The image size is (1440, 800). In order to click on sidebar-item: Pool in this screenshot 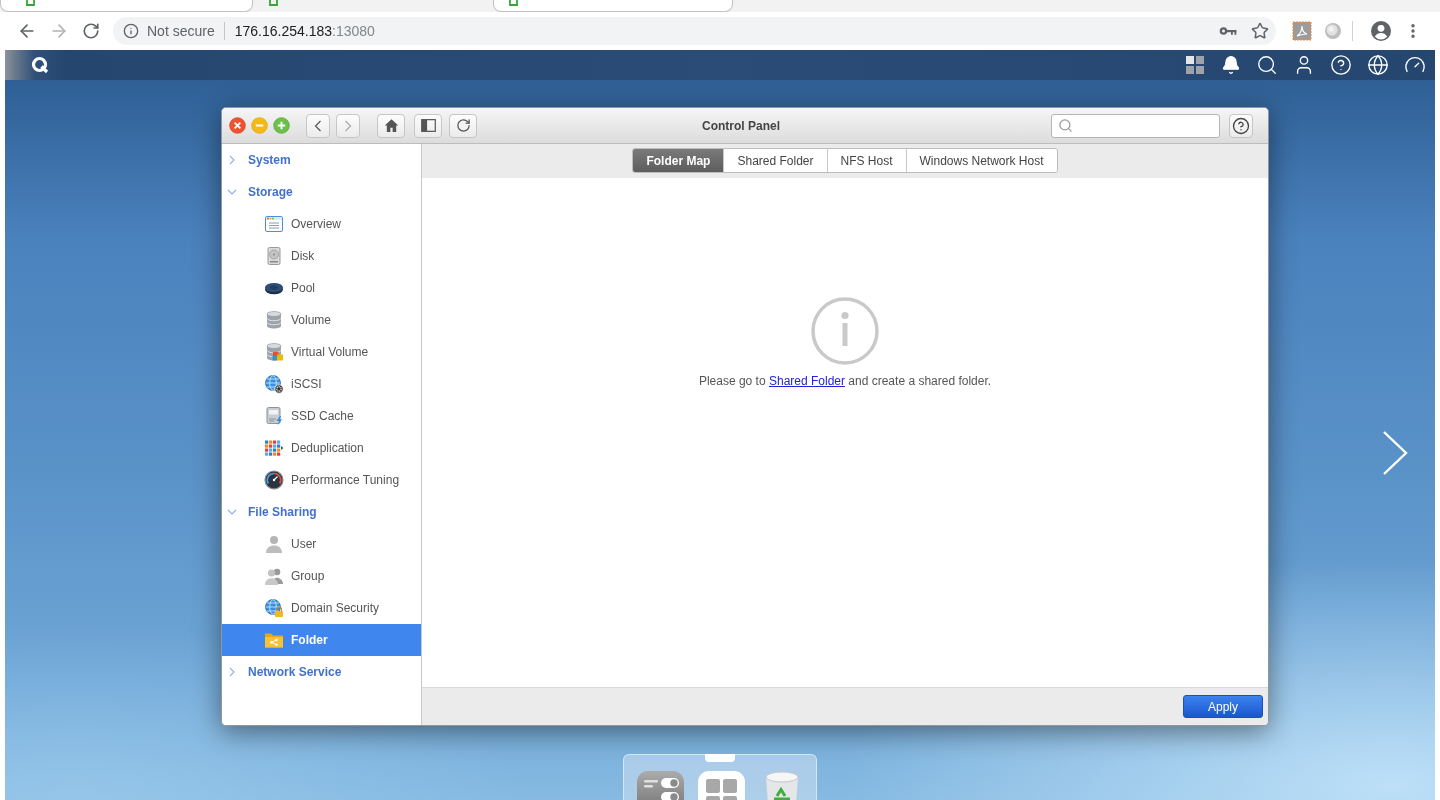, I will do `click(321, 288)`.